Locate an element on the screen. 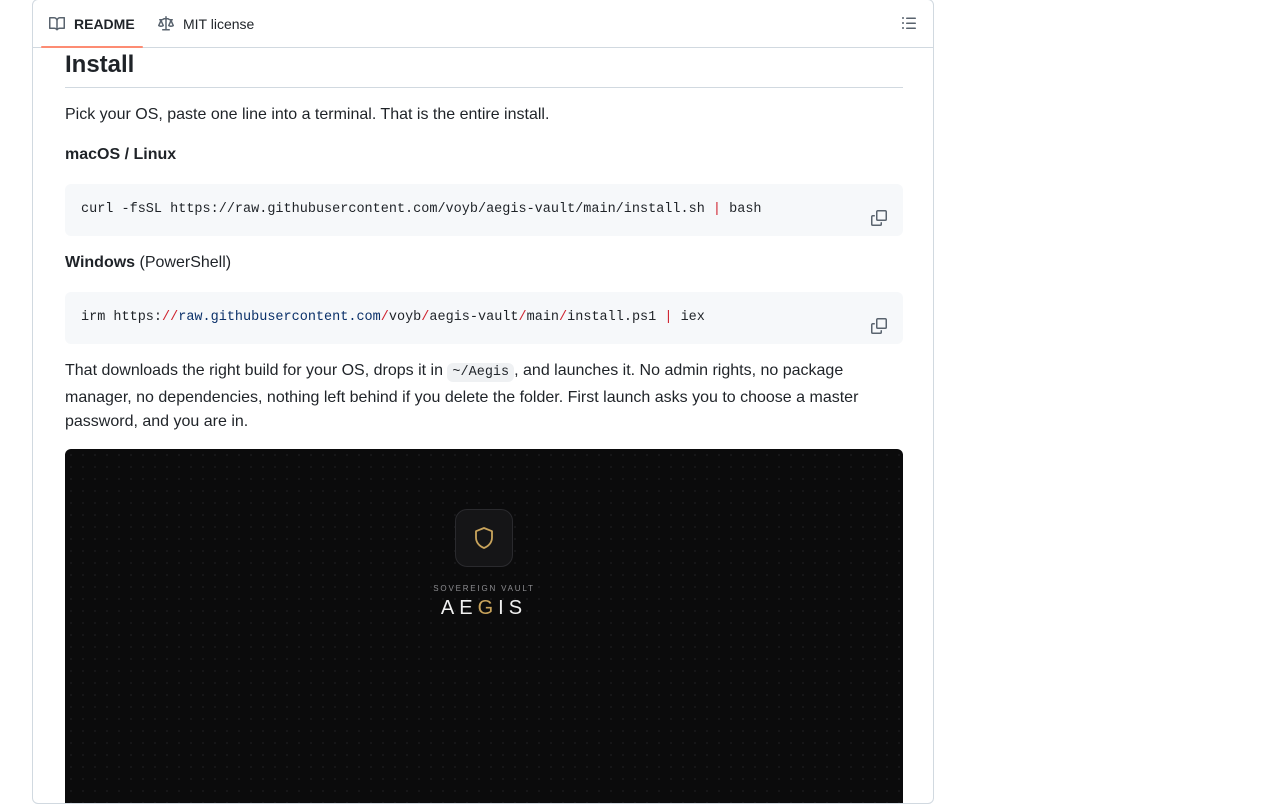 This screenshot has height=804, width=1280. install-path-code: ~/Aegis is located at coordinates (481, 372).